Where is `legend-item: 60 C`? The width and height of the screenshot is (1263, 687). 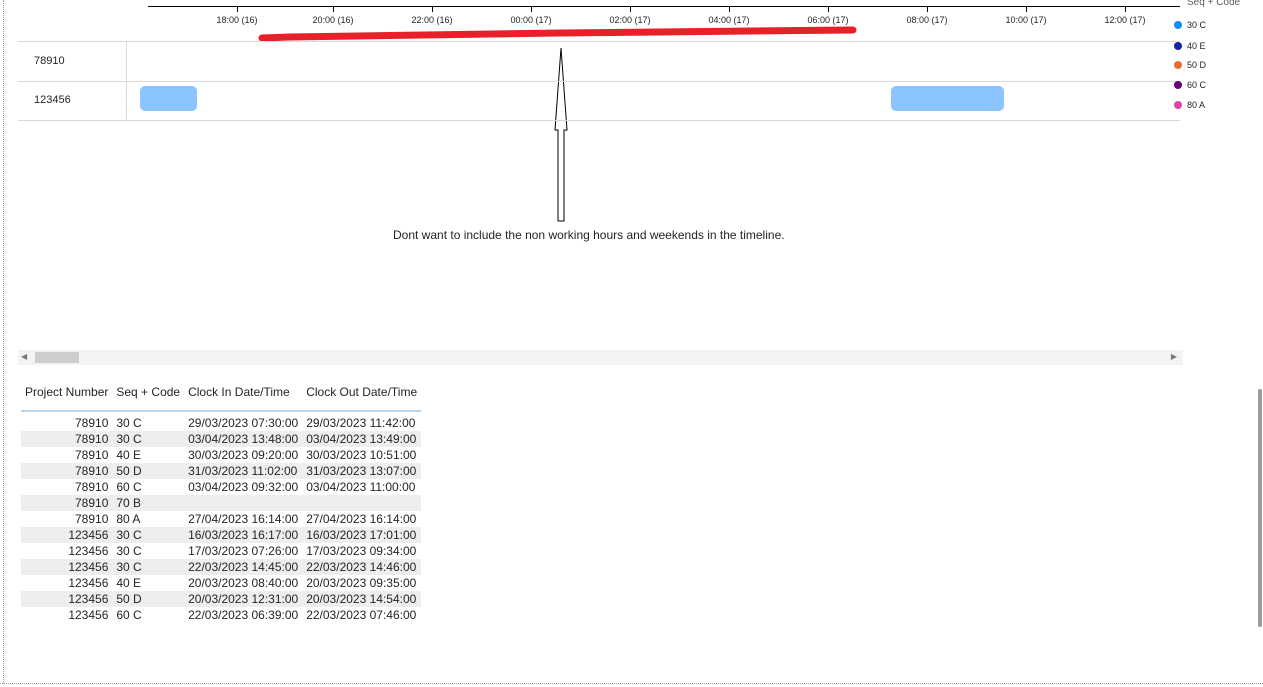
legend-item: 60 C is located at coordinates (1190, 85).